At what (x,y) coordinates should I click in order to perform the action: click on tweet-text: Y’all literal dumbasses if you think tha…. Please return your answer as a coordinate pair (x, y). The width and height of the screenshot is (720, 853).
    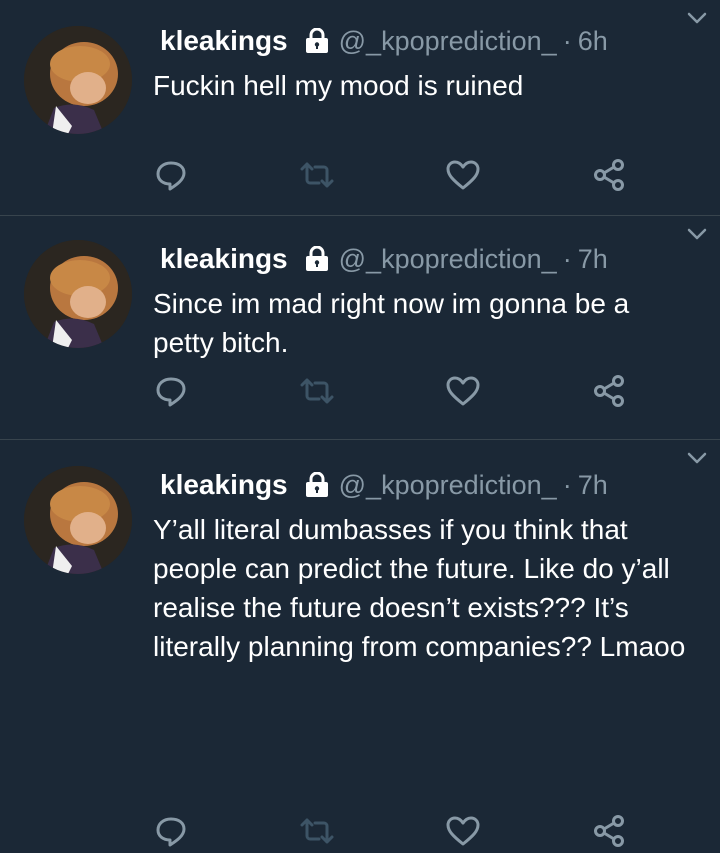
    Looking at the image, I should click on (419, 588).